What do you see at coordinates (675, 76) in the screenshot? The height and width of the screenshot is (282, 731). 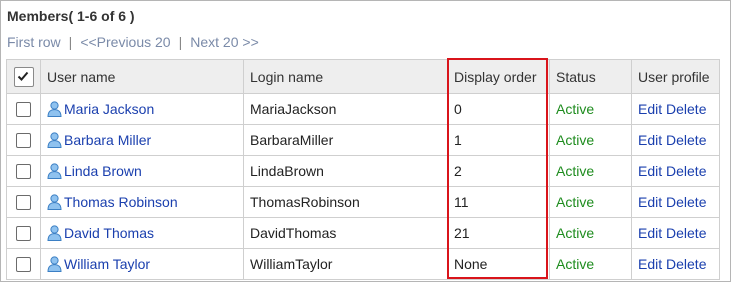 I see `column-header-user-profile: User profile` at bounding box center [675, 76].